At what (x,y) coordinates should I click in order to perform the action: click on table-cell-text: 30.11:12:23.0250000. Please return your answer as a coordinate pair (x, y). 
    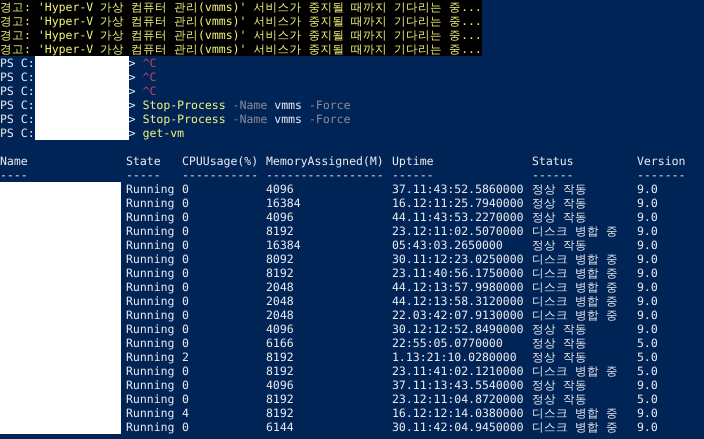
    Looking at the image, I should click on (458, 259).